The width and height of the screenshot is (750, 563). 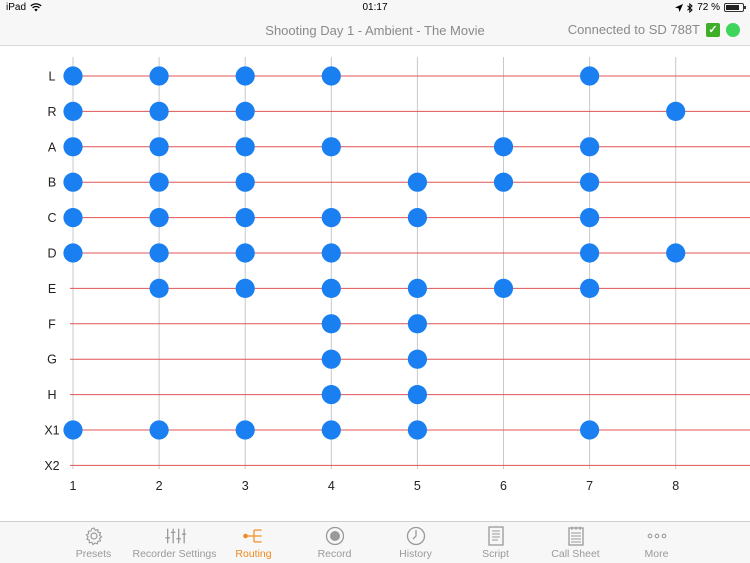 I want to click on tab-label: More, so click(x=656, y=554).